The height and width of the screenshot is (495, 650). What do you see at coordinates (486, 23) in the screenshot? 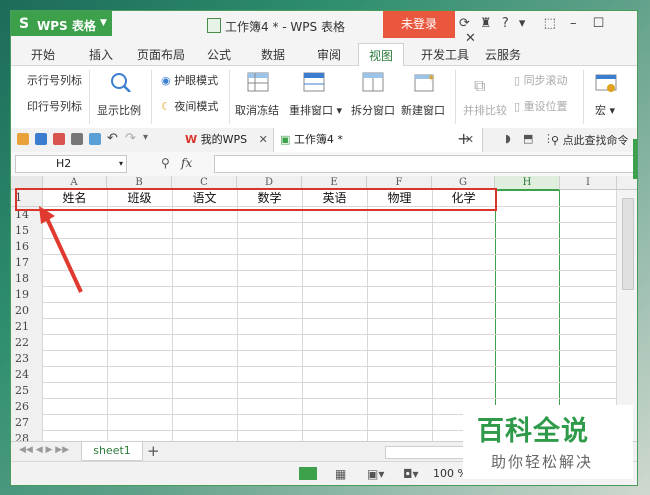
I see `shirt-icon: ♜` at bounding box center [486, 23].